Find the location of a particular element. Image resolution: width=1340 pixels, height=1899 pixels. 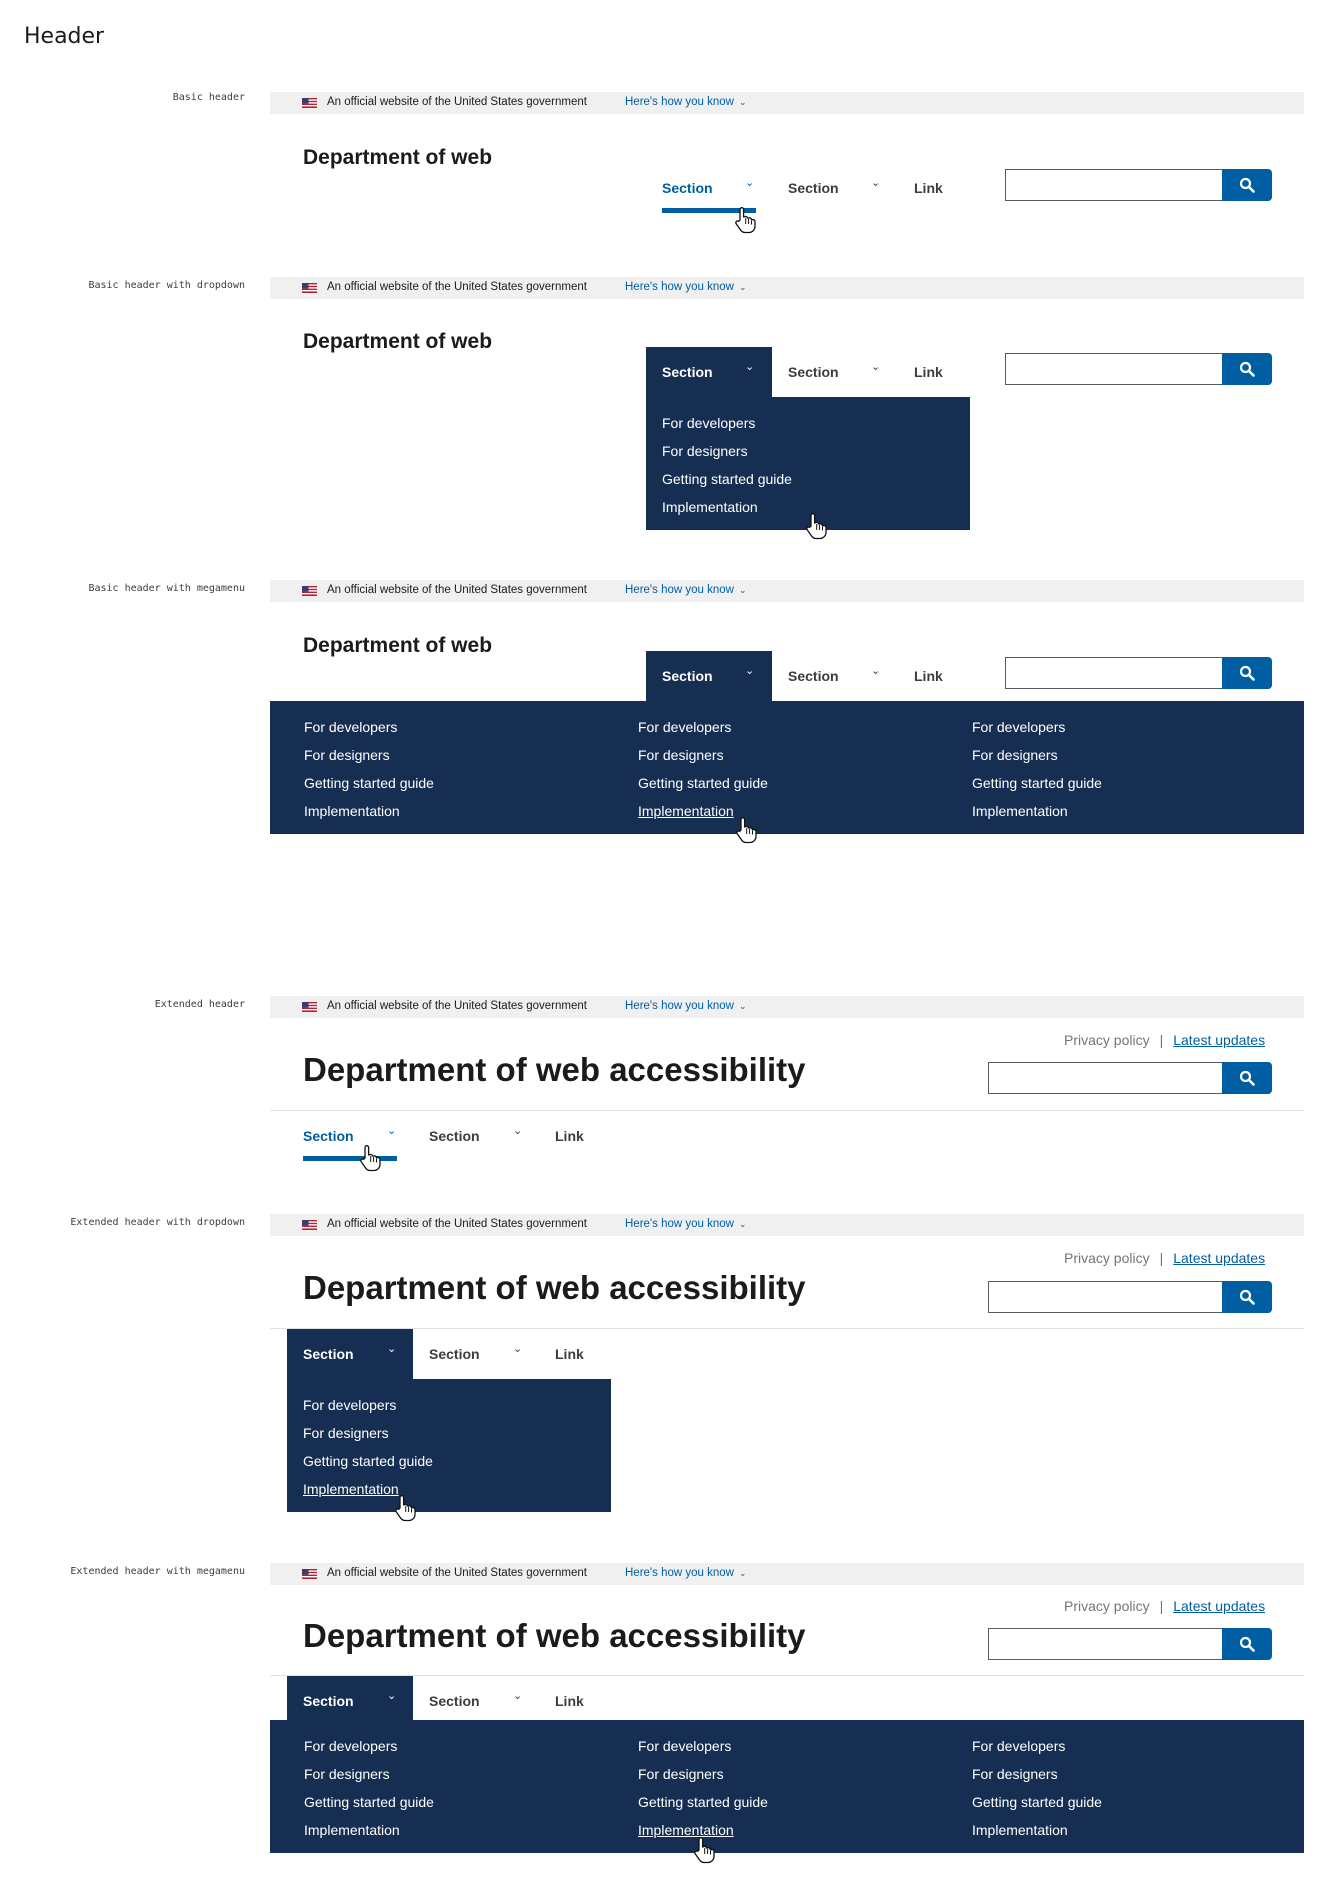

page-title: Header is located at coordinates (64, 36).